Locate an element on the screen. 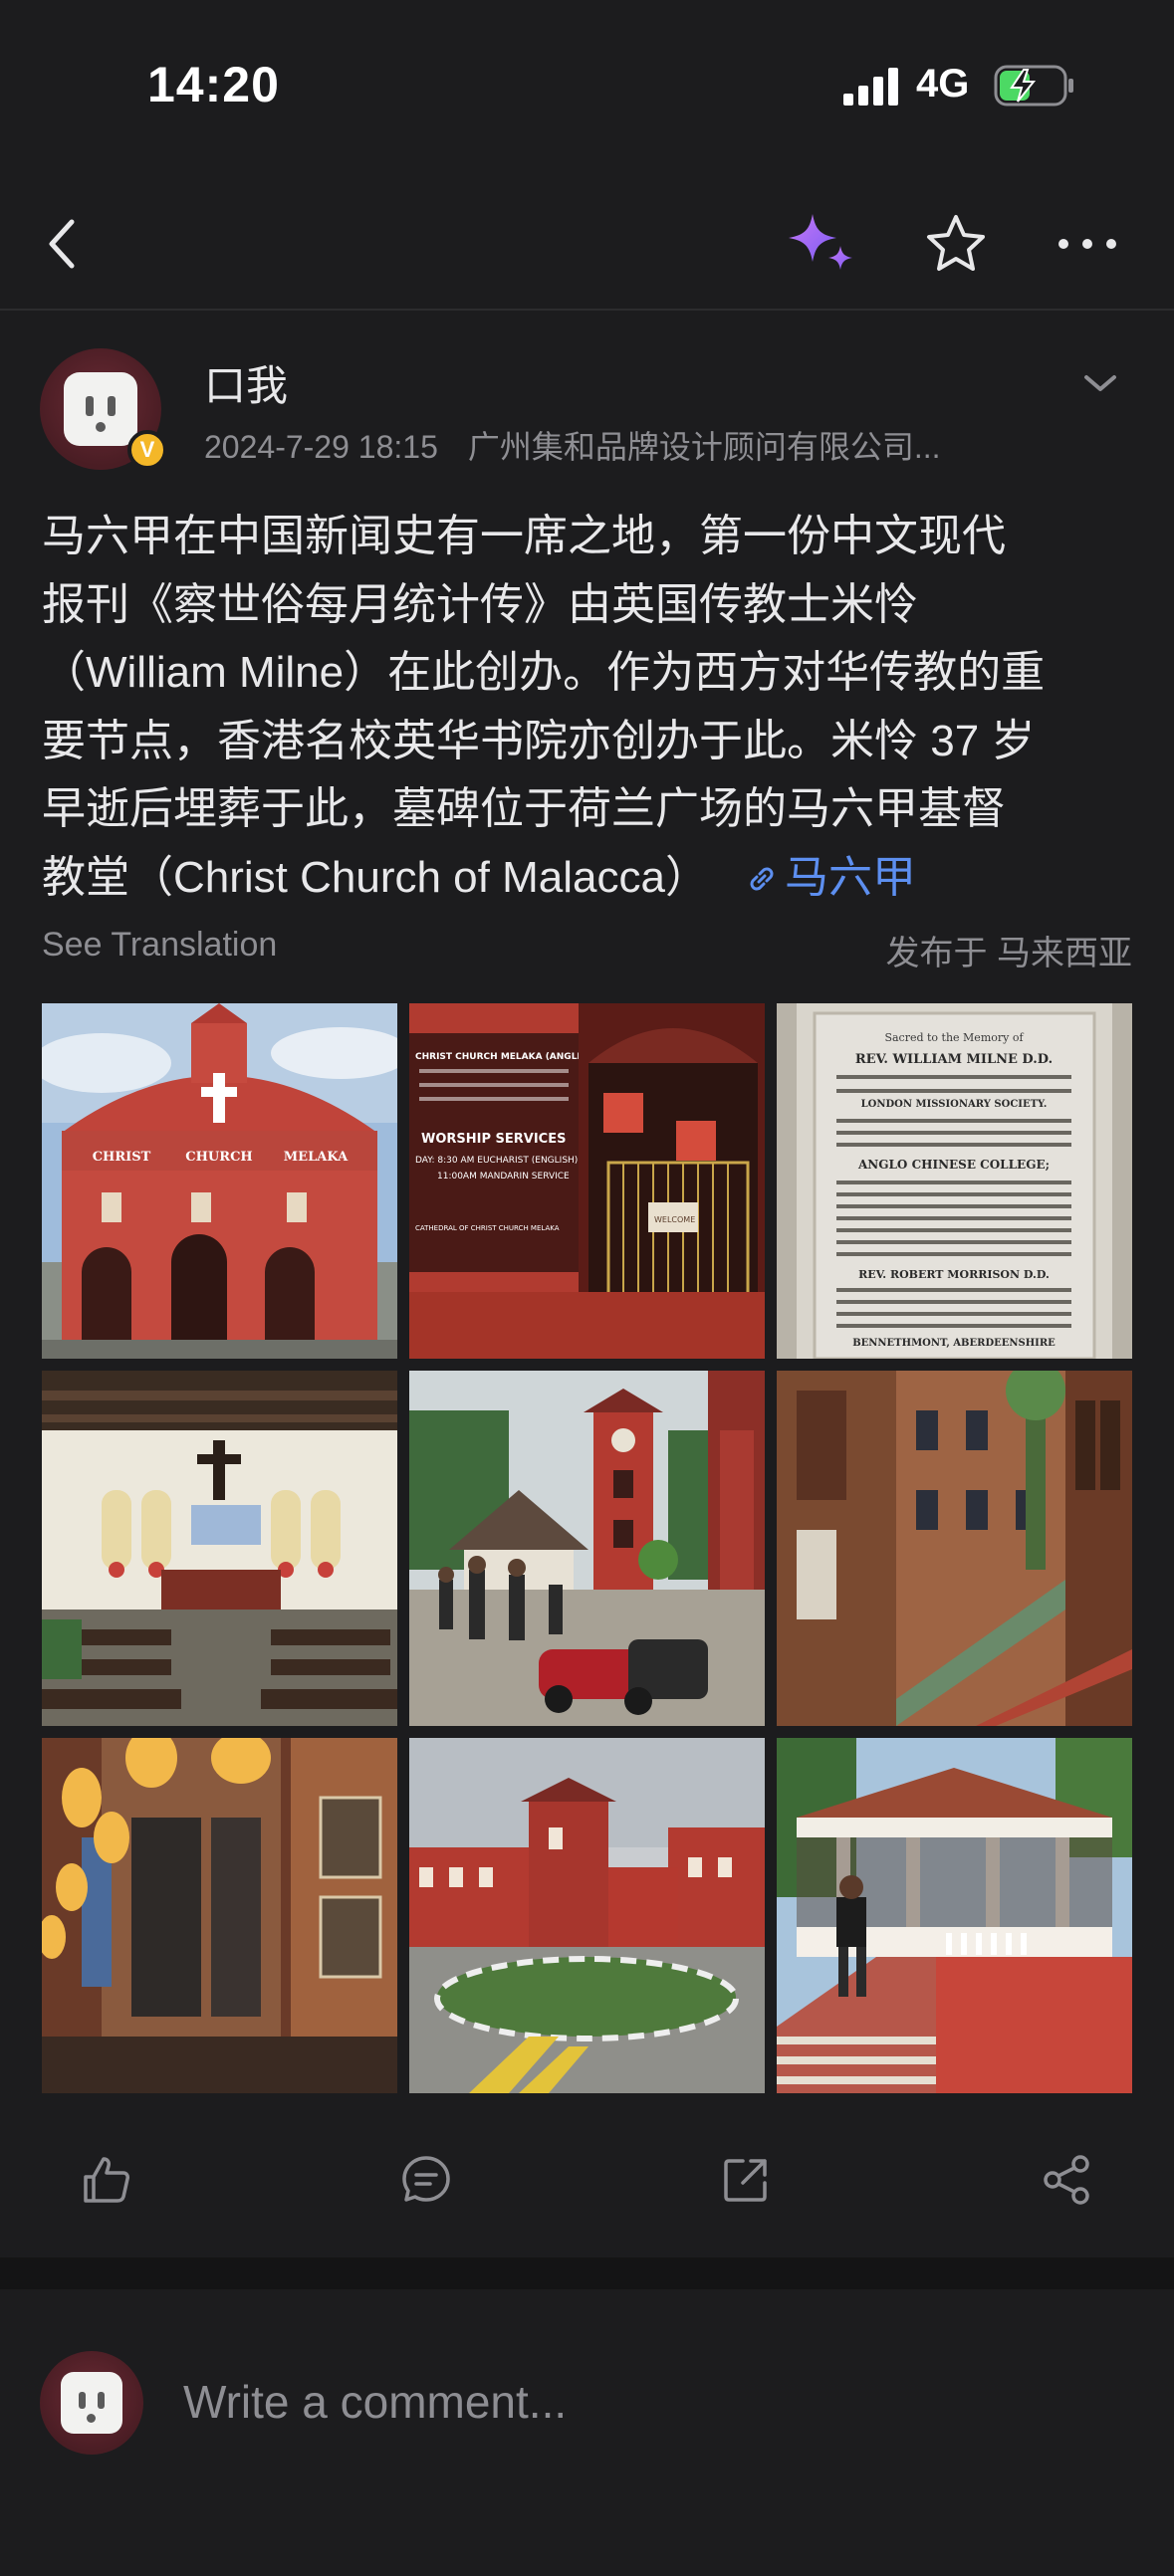 Image resolution: width=1174 pixels, height=2576 pixels. comment-icon is located at coordinates (426, 2179).